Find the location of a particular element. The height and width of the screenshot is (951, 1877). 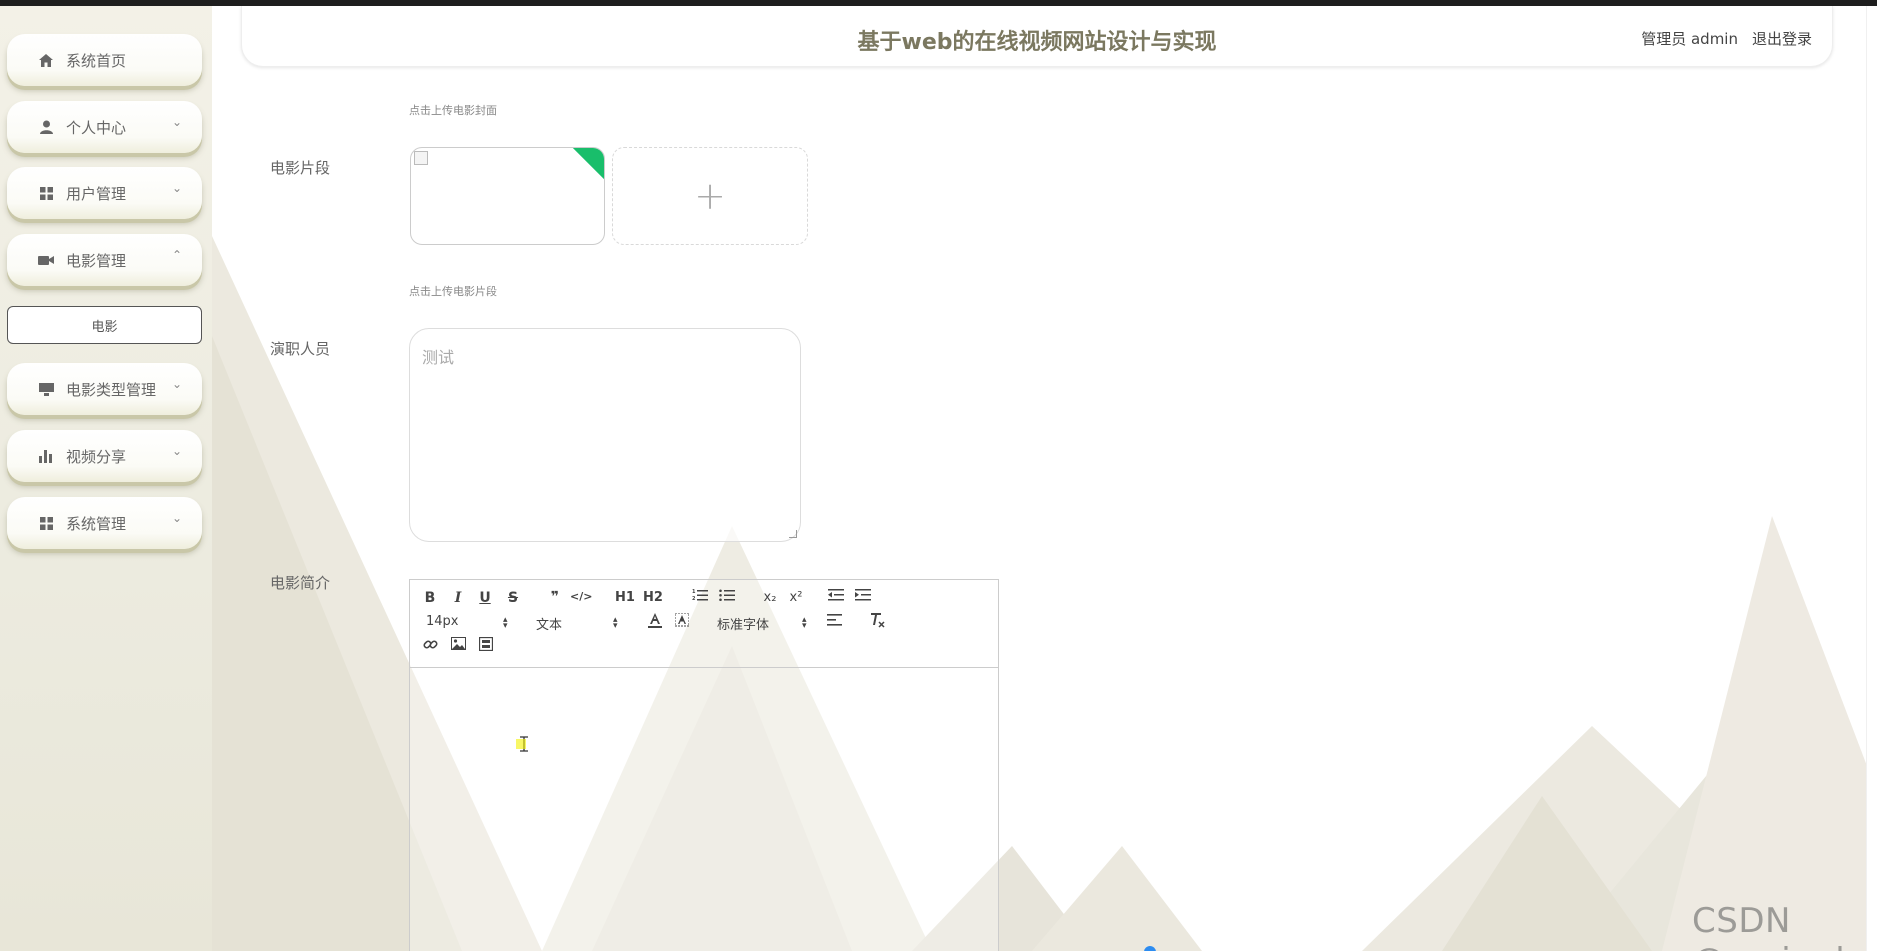

submenu-item-label: 电影 is located at coordinates (104, 327).